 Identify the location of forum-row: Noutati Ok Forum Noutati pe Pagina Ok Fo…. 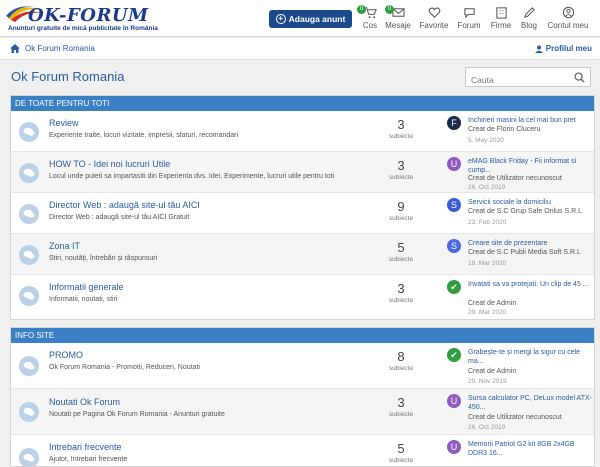
(302, 412).